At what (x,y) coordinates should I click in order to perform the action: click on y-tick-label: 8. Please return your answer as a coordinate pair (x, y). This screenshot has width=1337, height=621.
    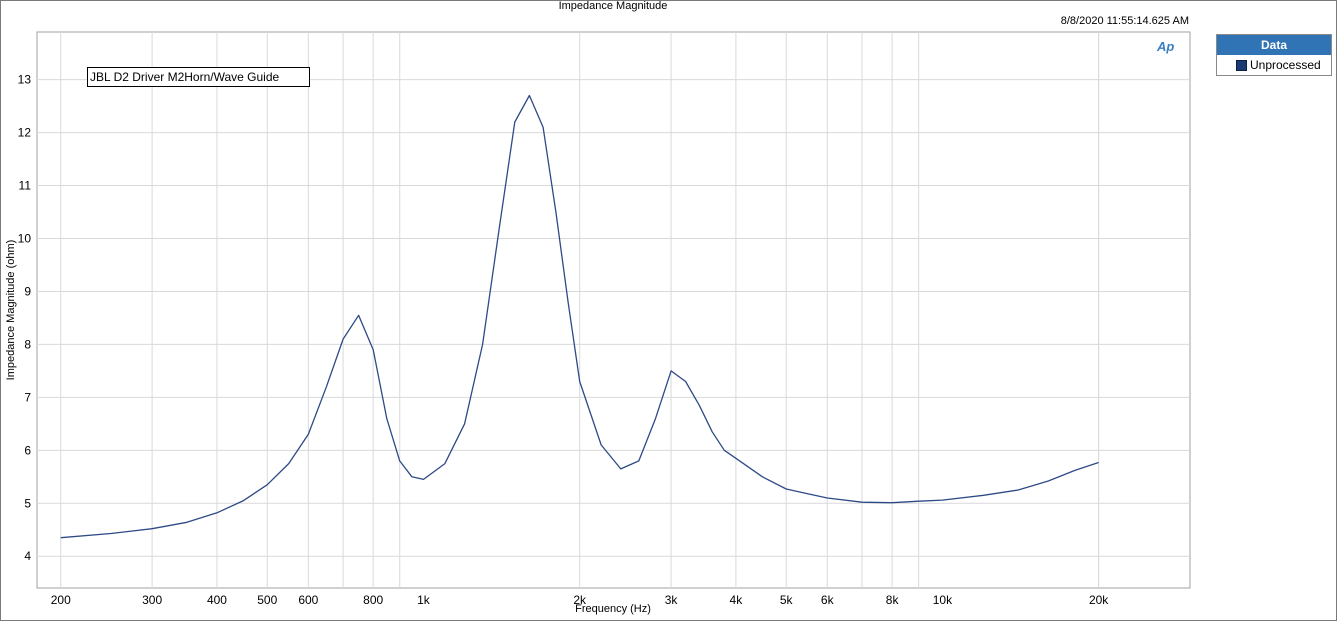
    Looking at the image, I should click on (27, 344).